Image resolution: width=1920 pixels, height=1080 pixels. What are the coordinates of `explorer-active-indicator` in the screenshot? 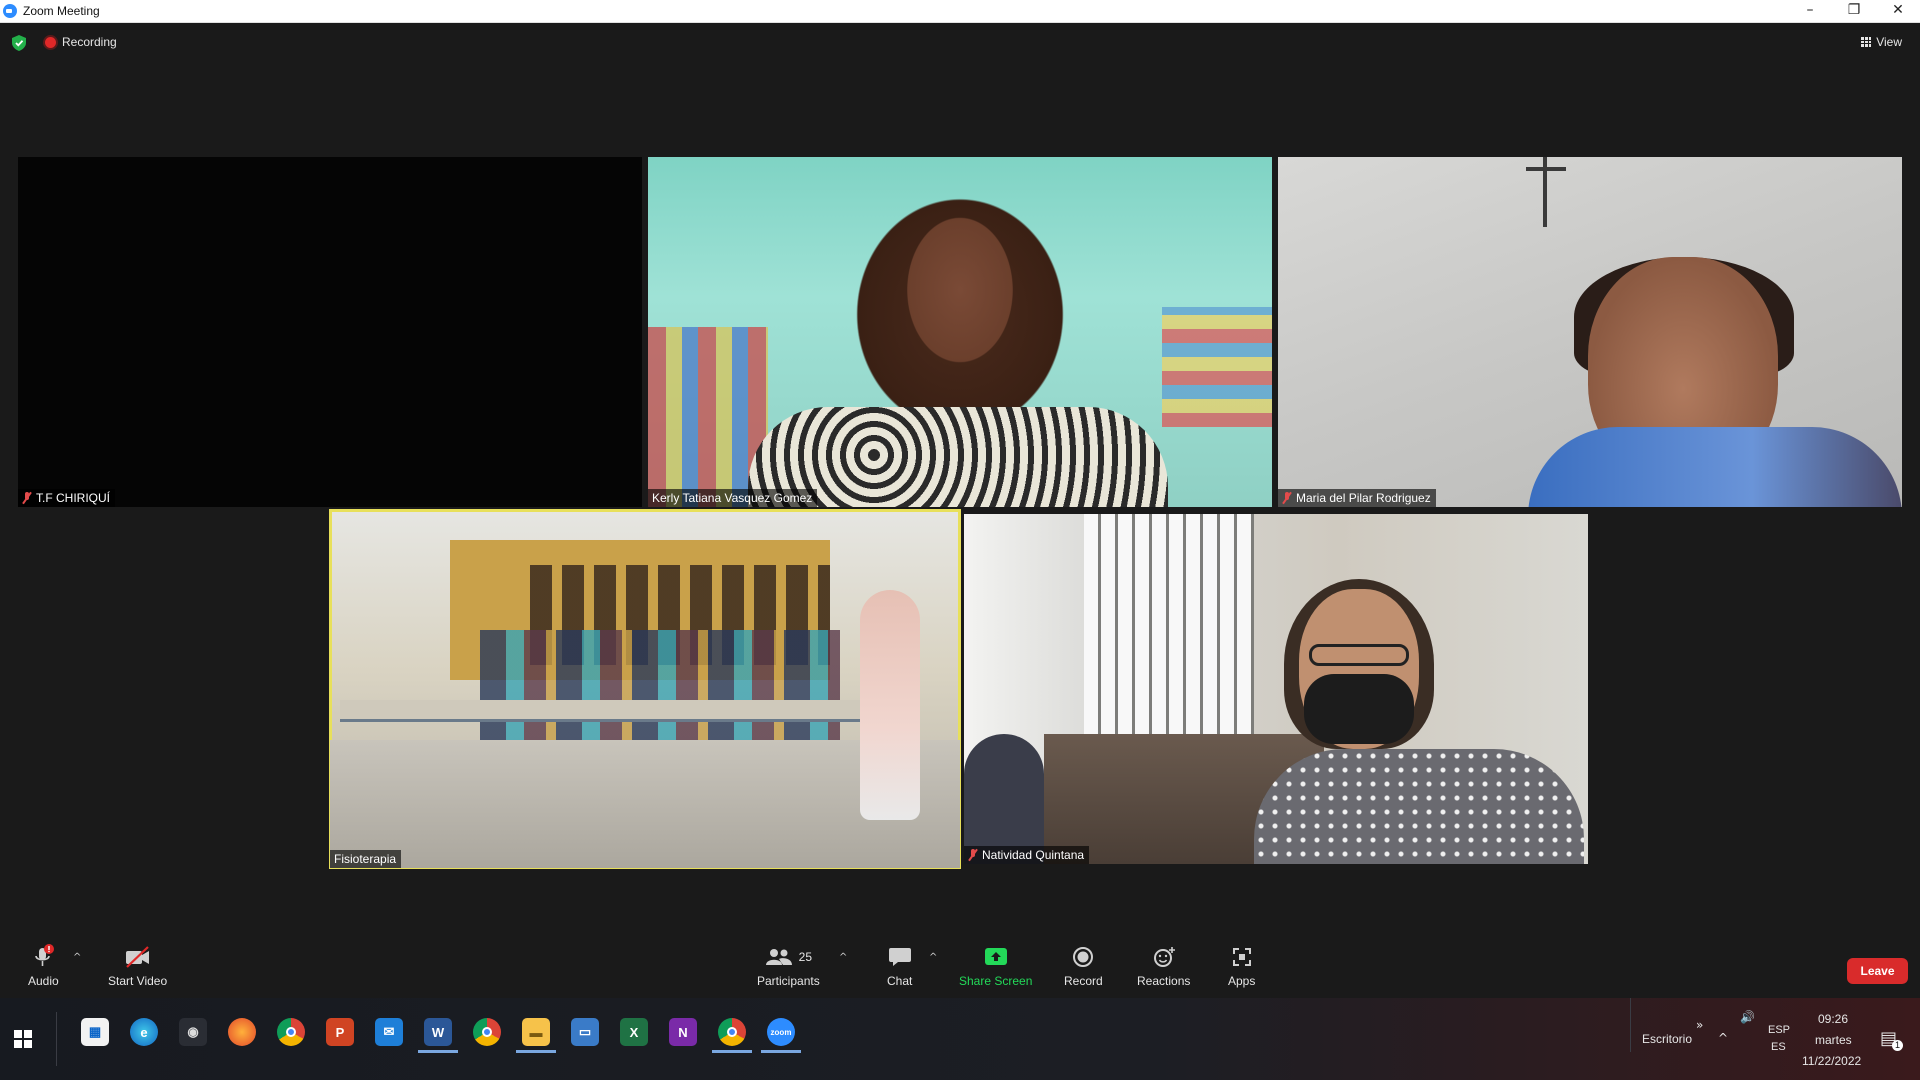 It's located at (536, 1051).